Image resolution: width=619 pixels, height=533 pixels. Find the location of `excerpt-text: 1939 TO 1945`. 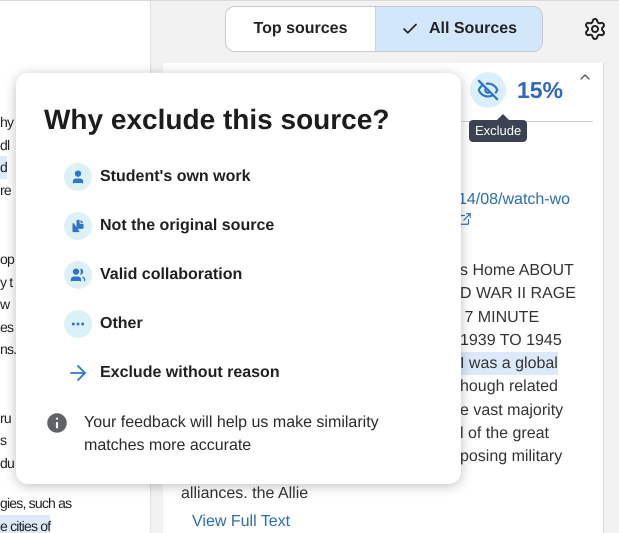

excerpt-text: 1939 TO 1945 is located at coordinates (511, 340).